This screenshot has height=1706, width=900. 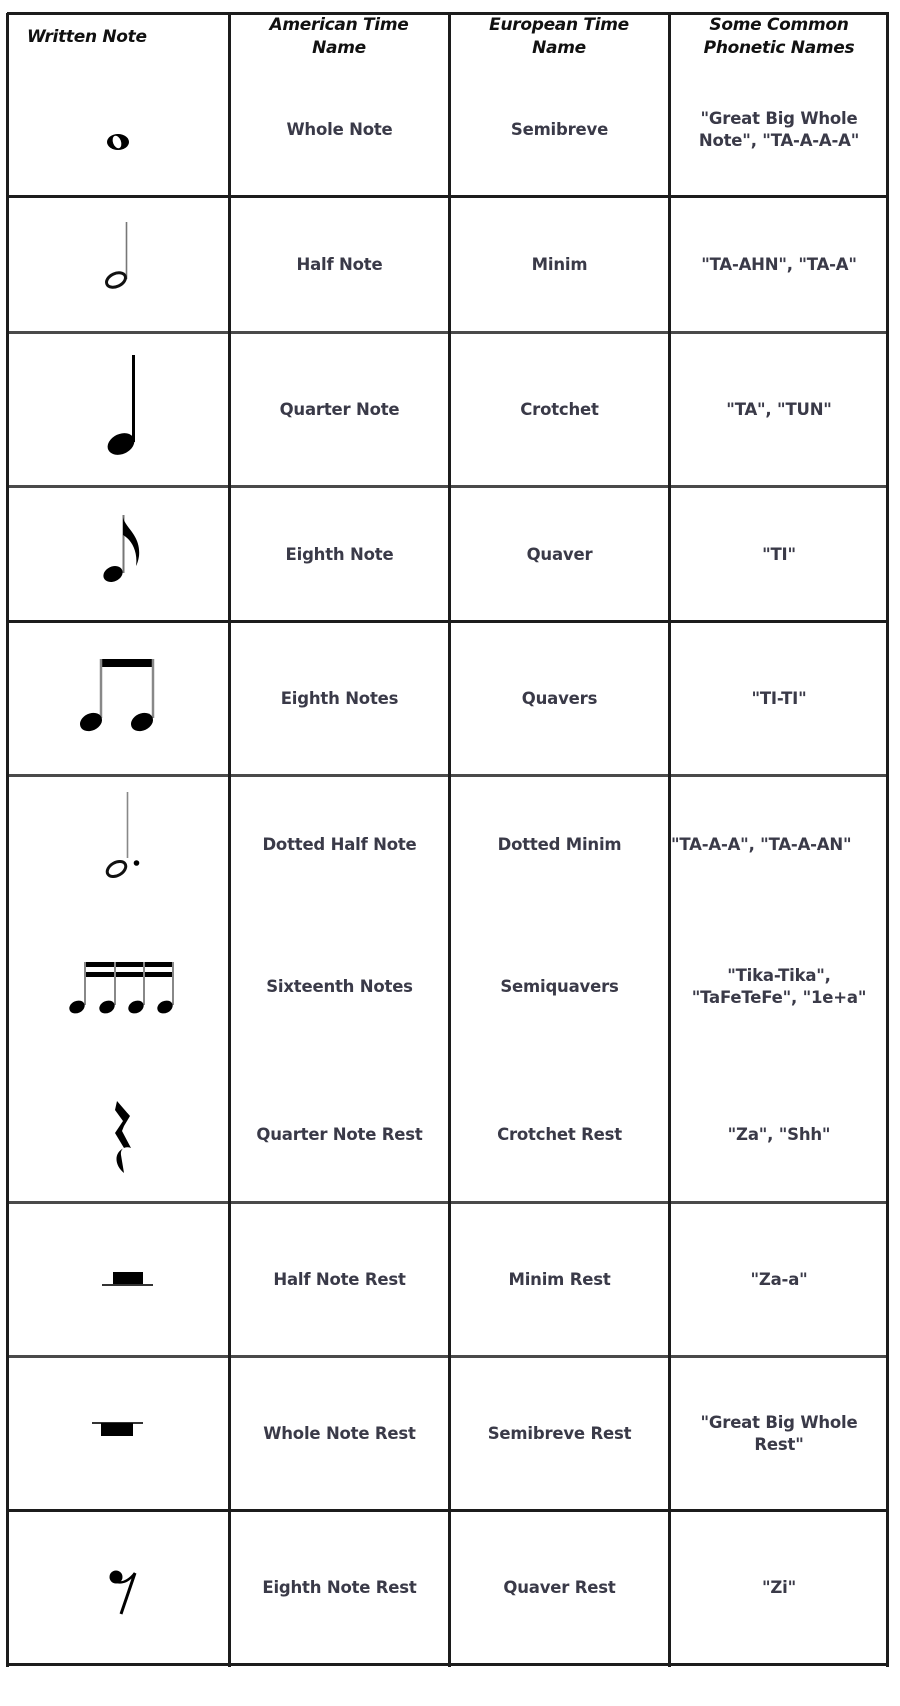 I want to click on cell-american: Quarter Note Rest, so click(x=339, y=1134).